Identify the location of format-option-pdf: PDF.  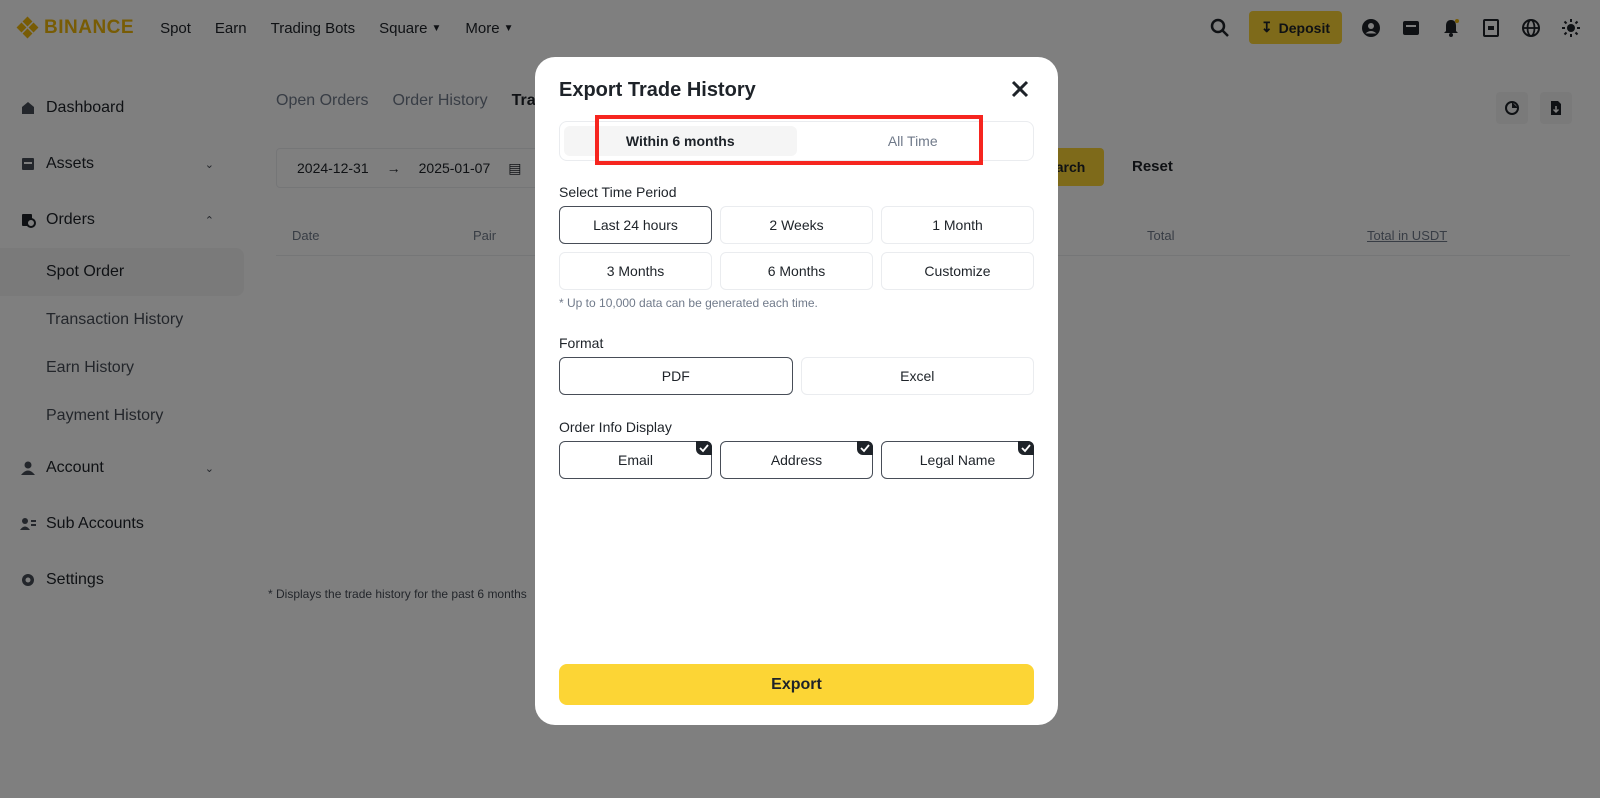
(676, 376).